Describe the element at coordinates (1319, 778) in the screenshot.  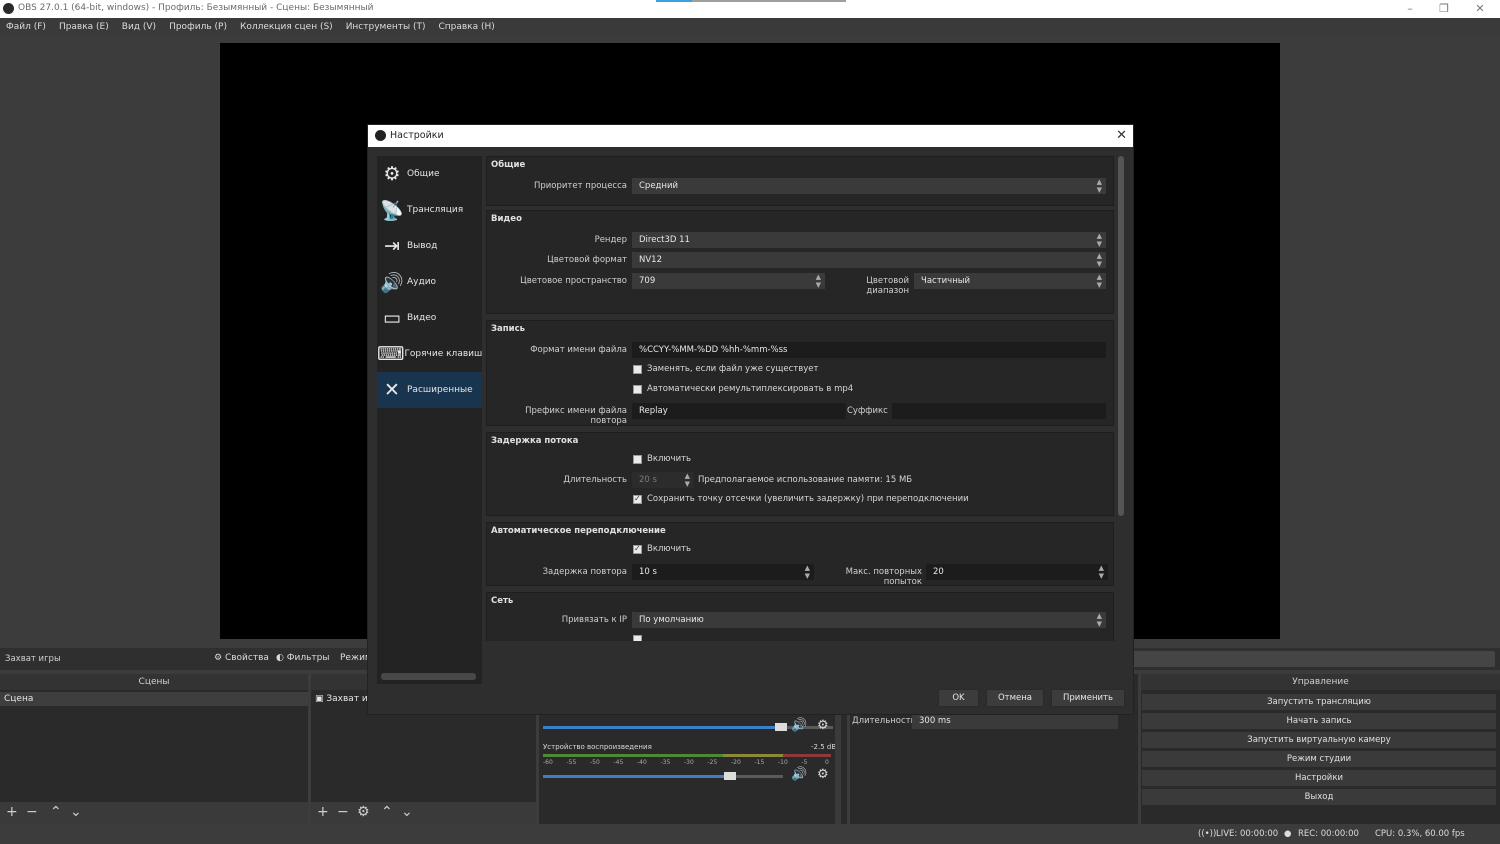
I see `settings-button: Настройки` at that location.